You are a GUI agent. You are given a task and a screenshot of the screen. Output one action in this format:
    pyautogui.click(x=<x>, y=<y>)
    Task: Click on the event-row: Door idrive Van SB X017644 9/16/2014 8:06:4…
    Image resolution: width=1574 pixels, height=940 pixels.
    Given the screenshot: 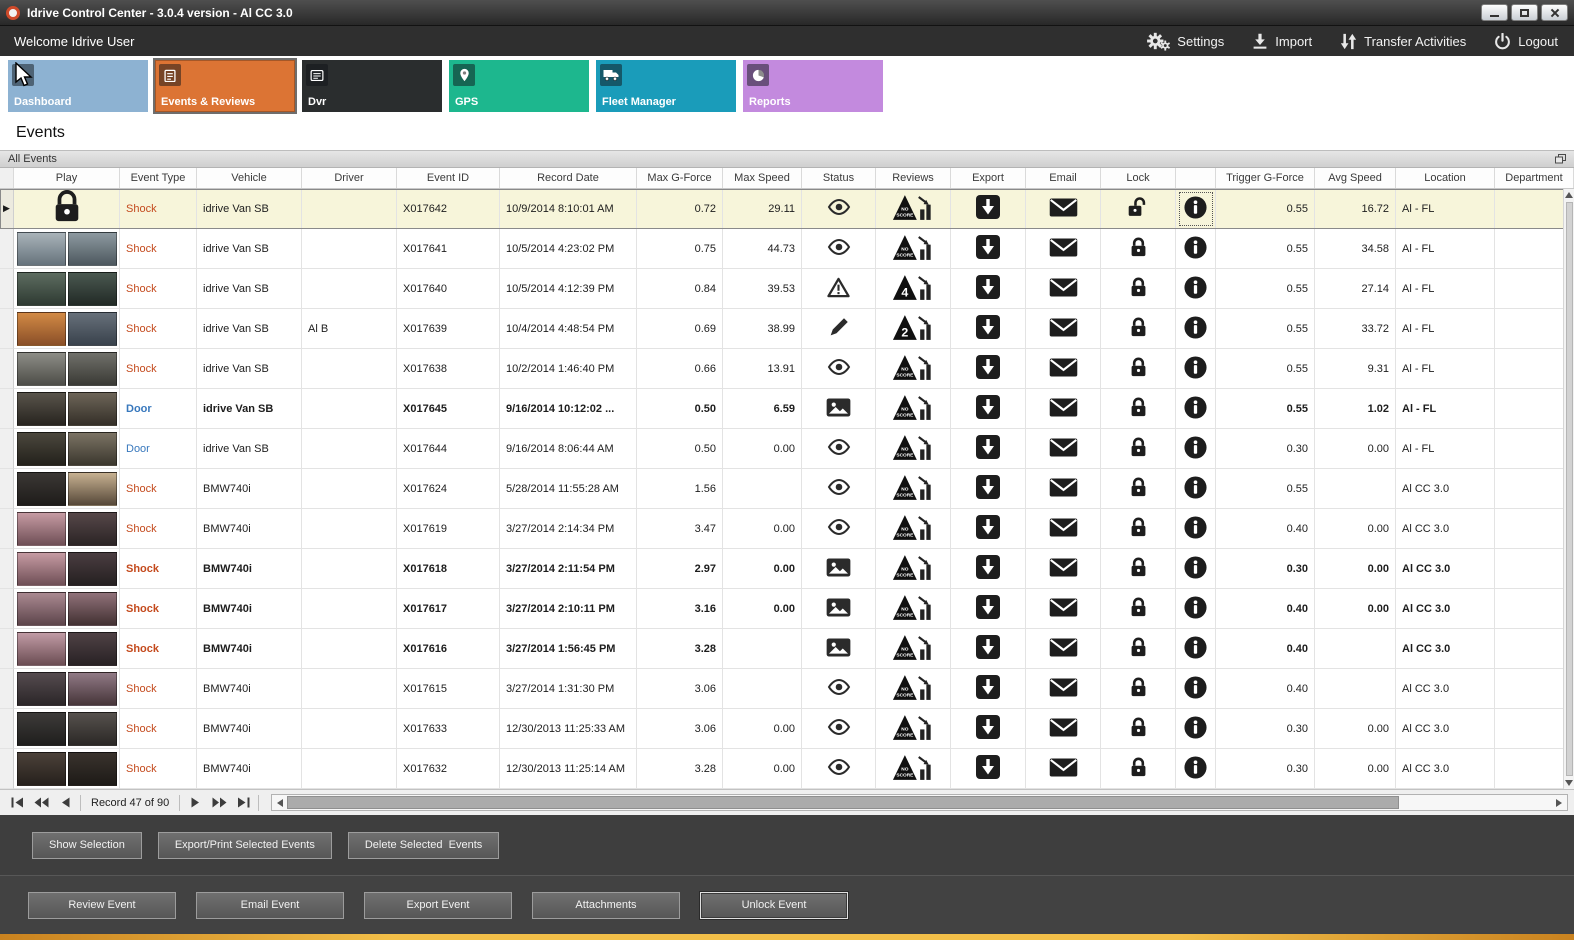 What is the action you would take?
    pyautogui.click(x=787, y=449)
    